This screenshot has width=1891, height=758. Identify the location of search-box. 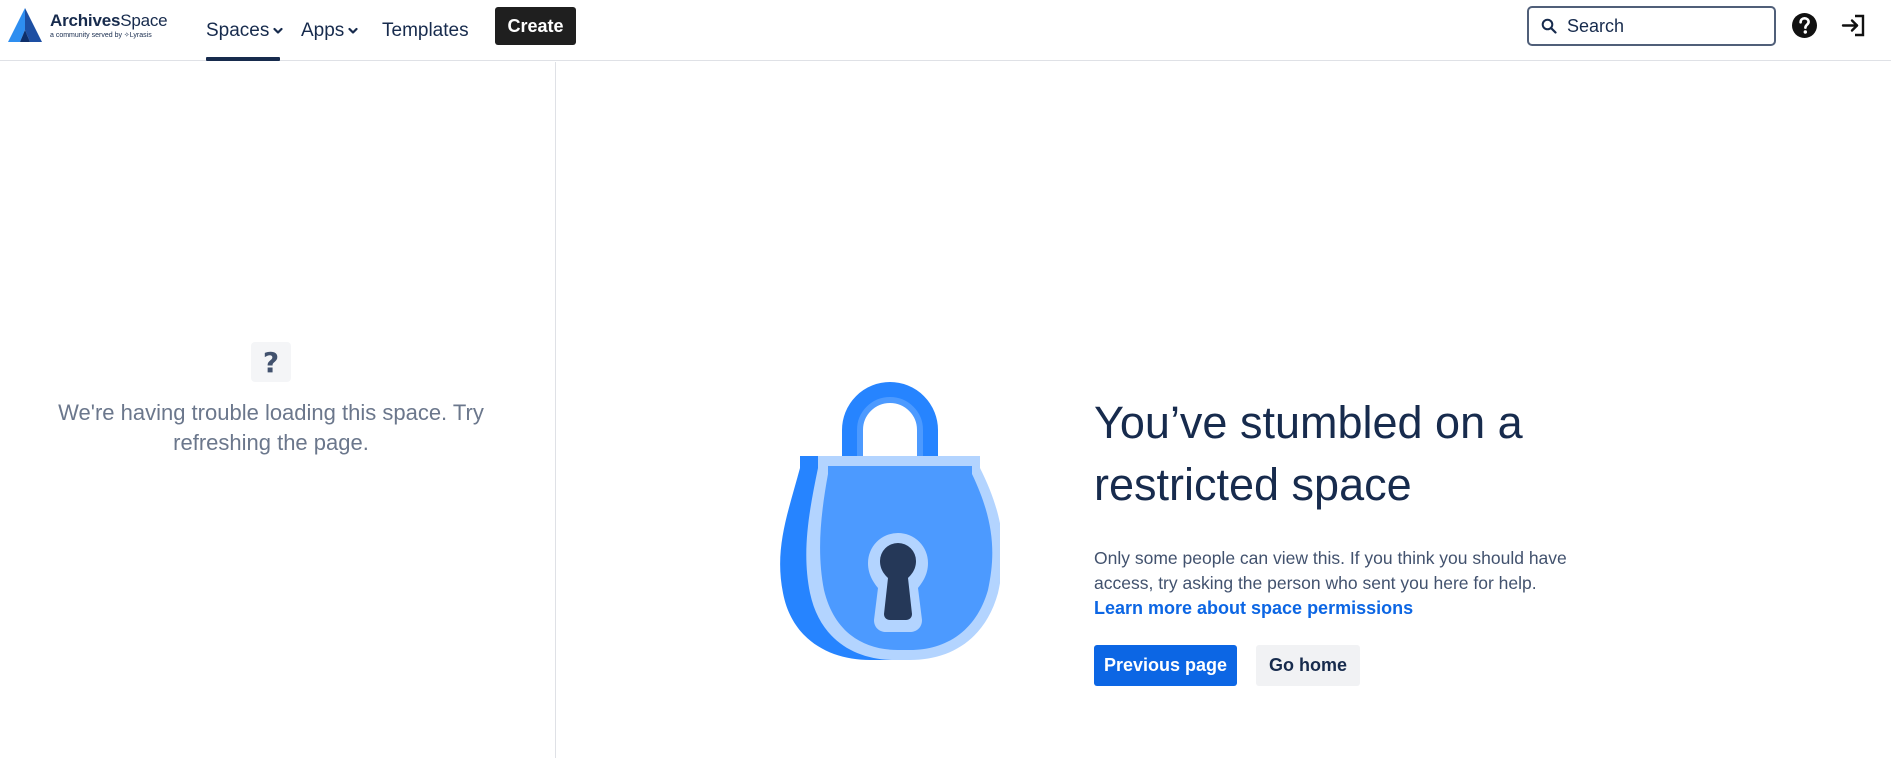
(1651, 26).